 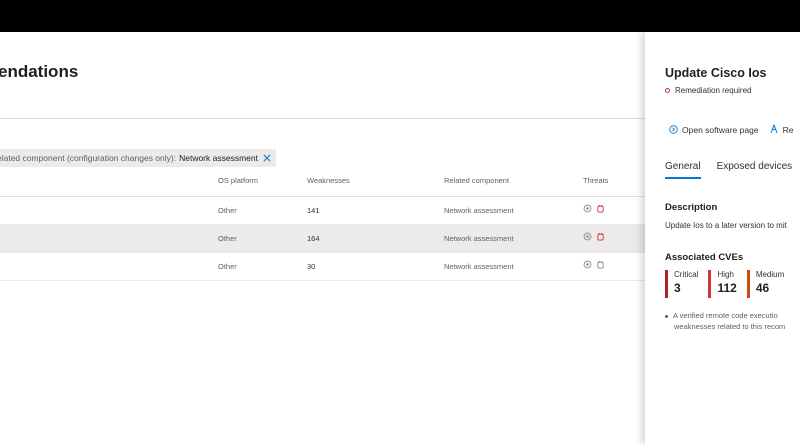 What do you see at coordinates (716, 73) in the screenshot?
I see `panel-title: Update Cisco Ios` at bounding box center [716, 73].